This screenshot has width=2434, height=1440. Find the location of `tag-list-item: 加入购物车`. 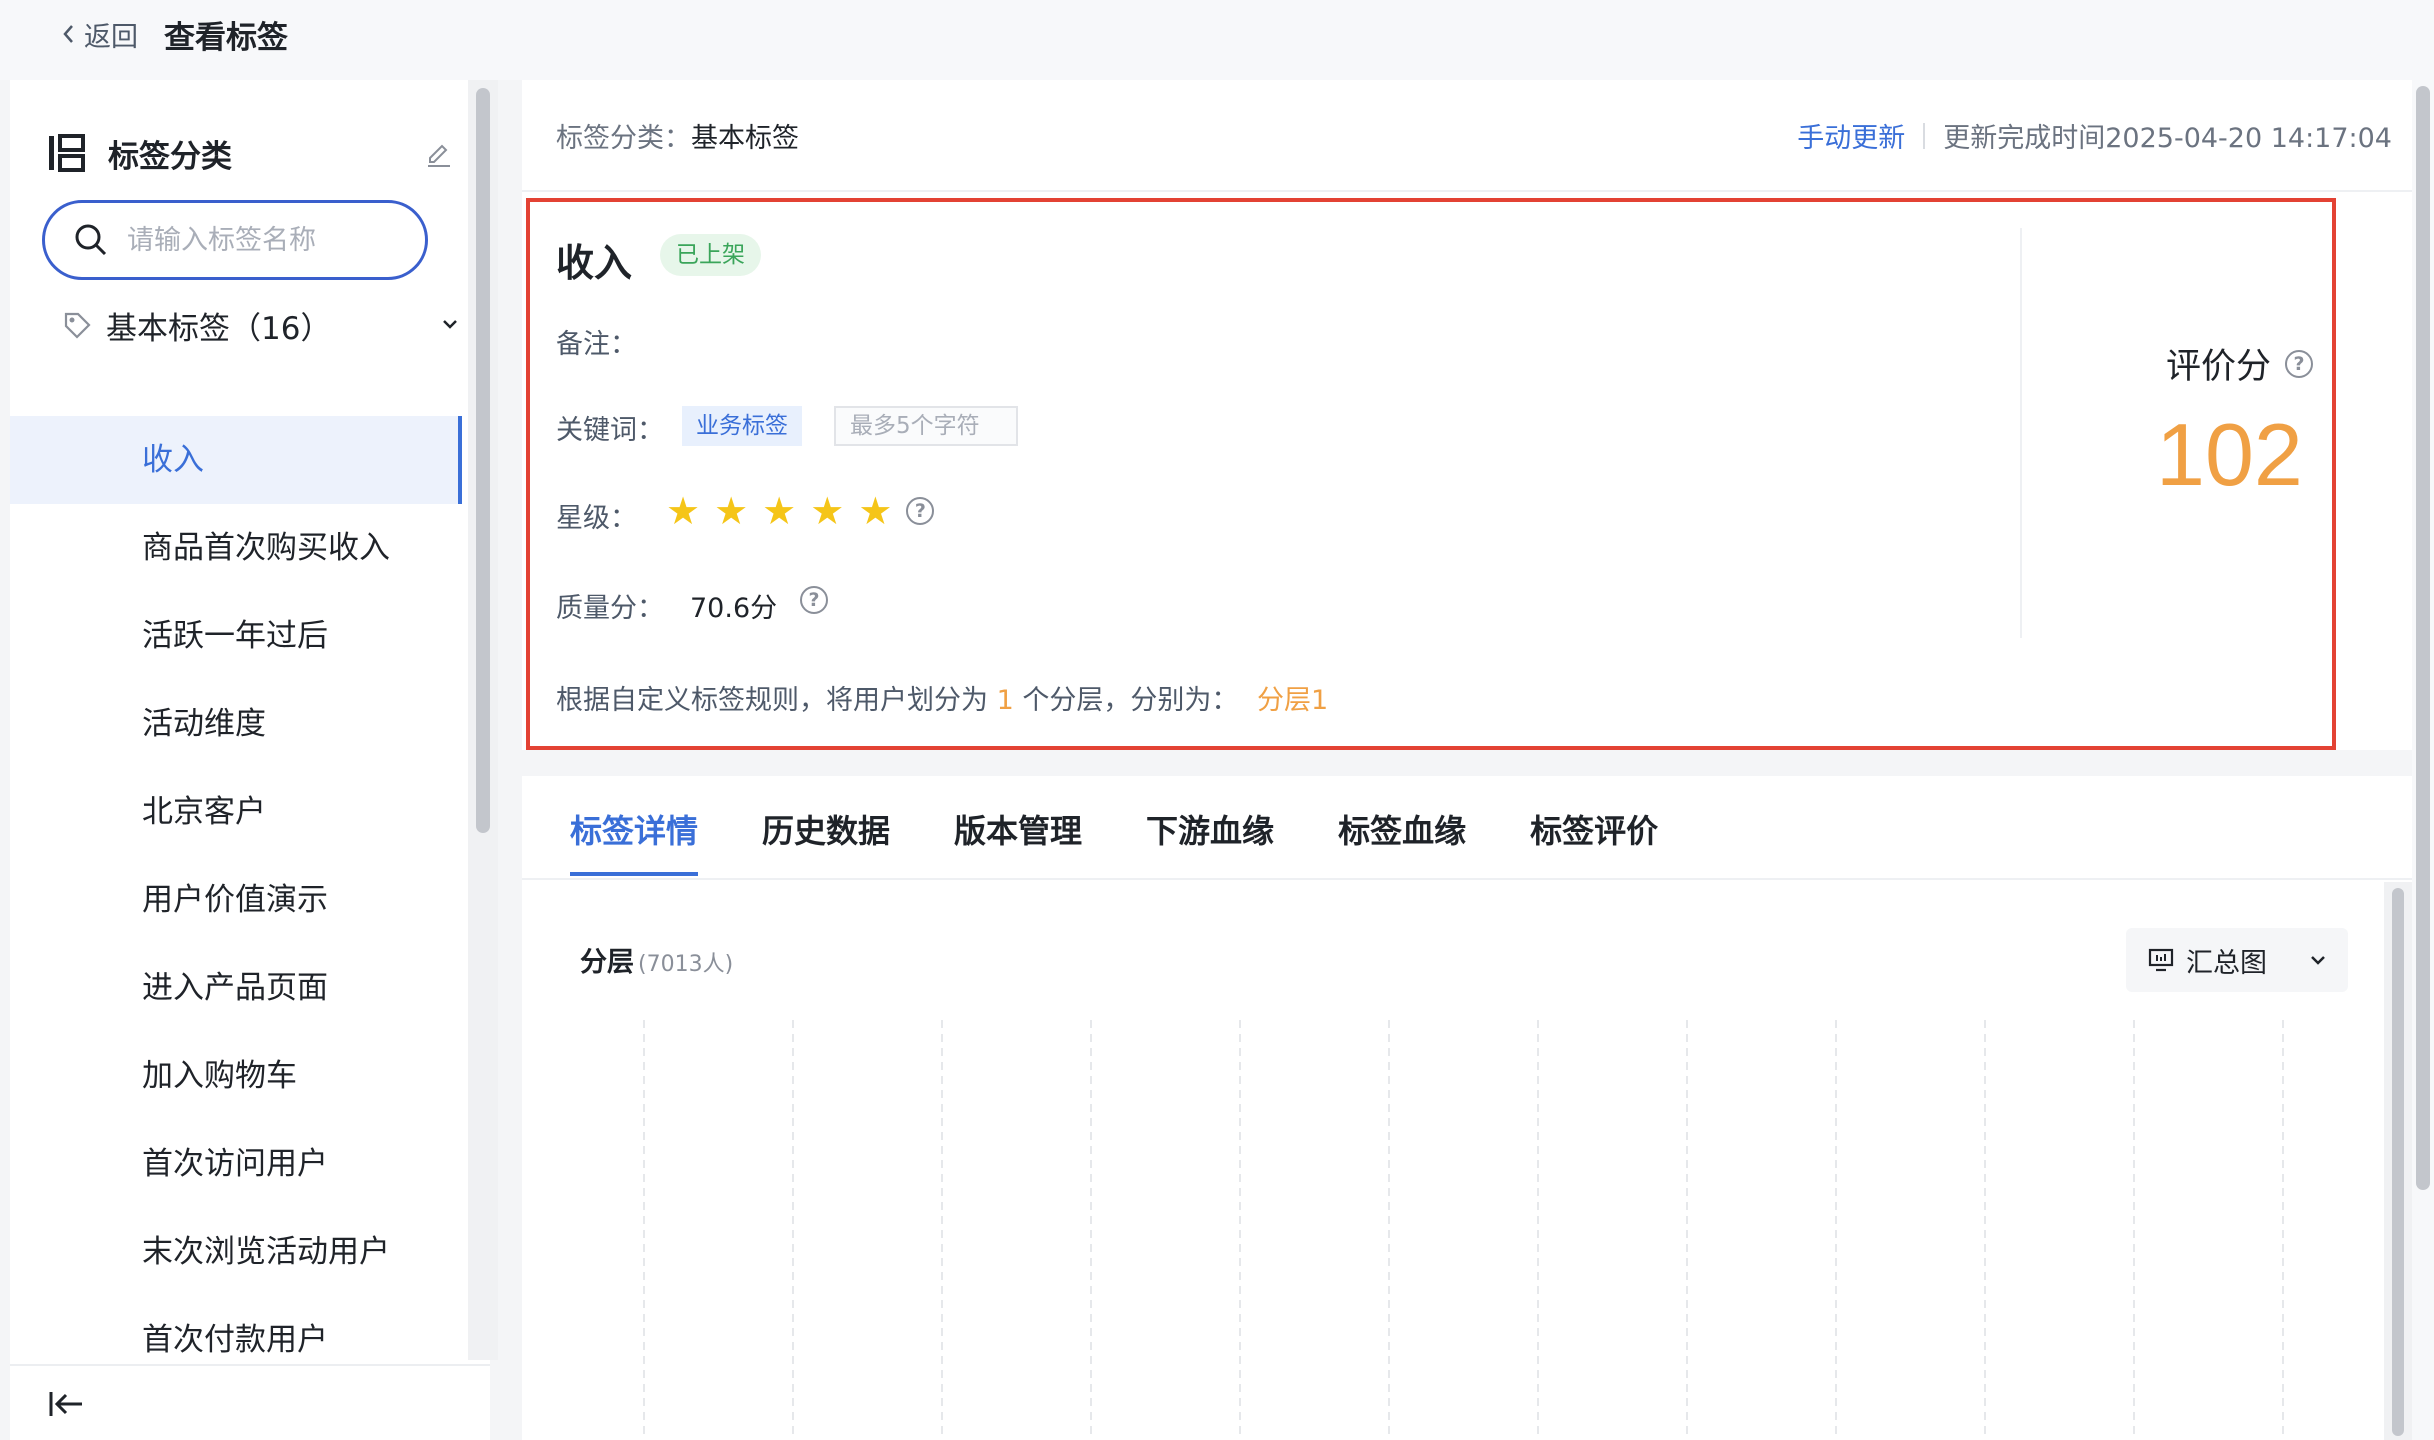

tag-list-item: 加入购物车 is located at coordinates (236, 1076).